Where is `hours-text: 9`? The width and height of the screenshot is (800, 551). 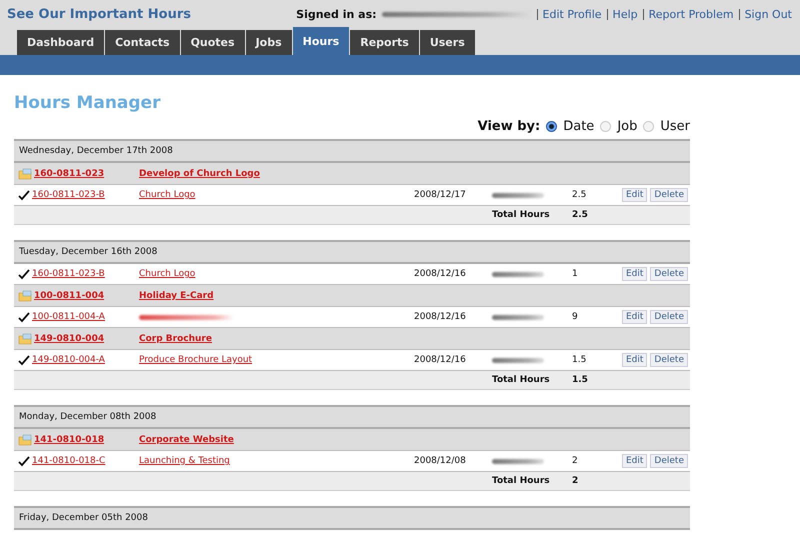
hours-text: 9 is located at coordinates (575, 317).